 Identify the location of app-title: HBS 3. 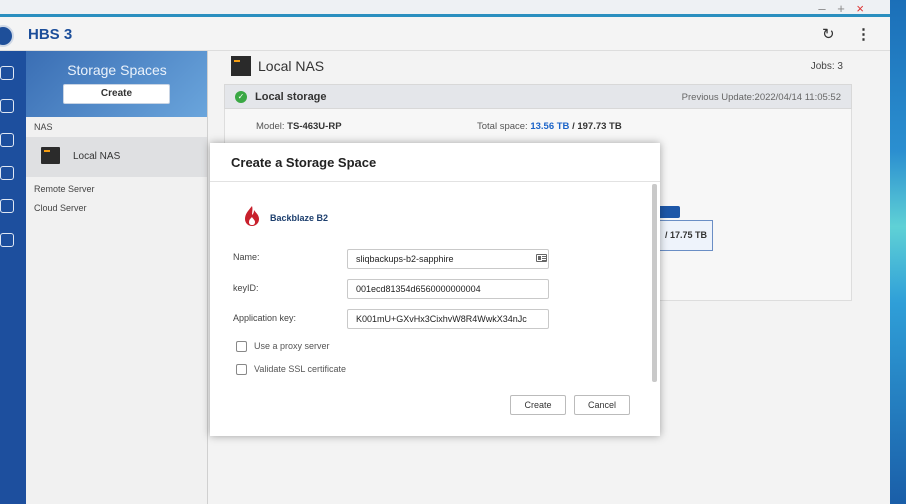
(50, 34).